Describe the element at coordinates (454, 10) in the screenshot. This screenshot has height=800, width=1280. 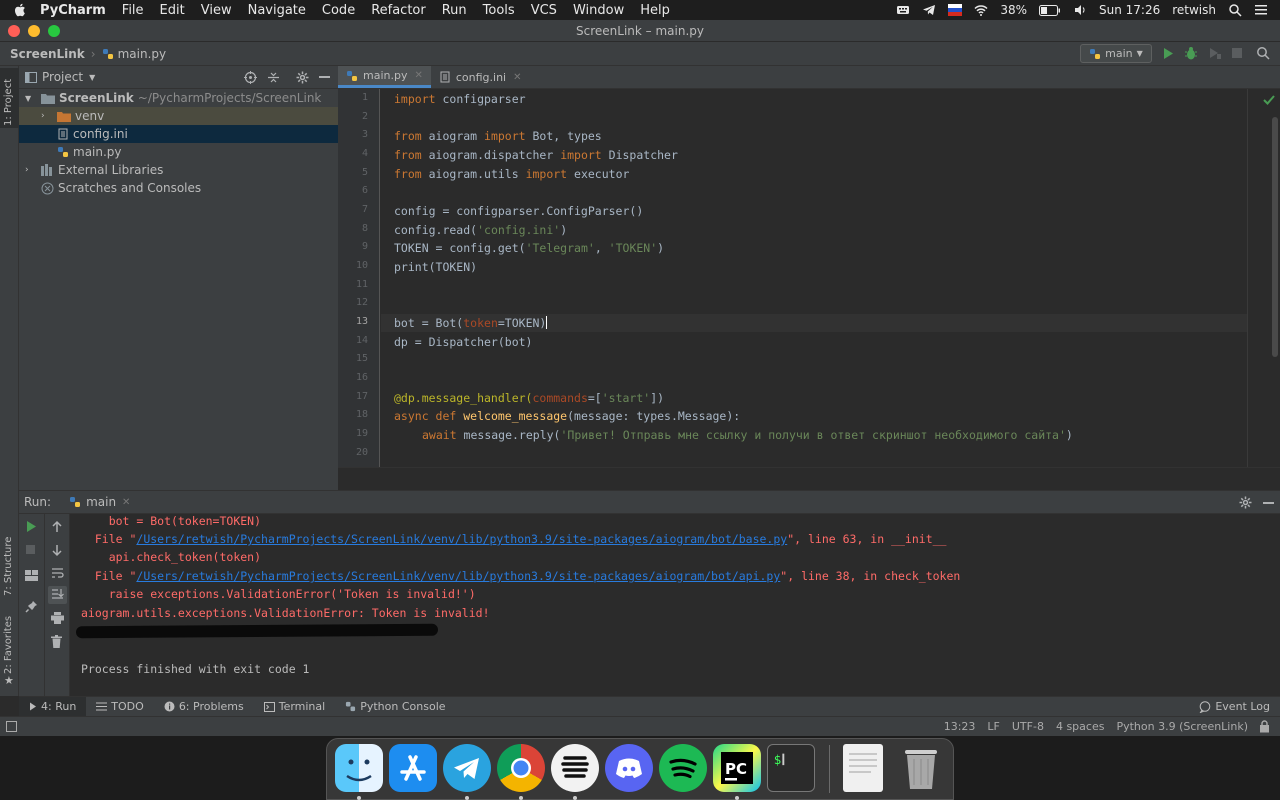
I see `menu-run: Run` at that location.